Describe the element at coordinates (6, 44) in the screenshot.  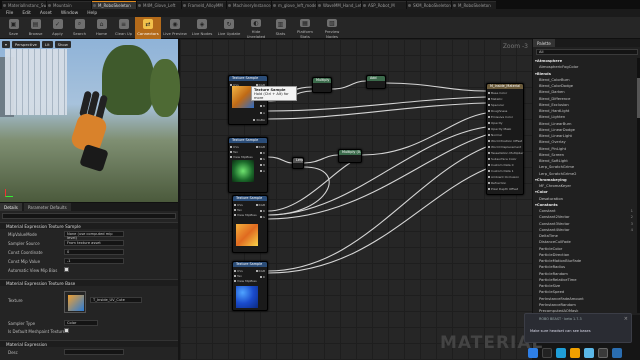
I see `viewport-menu-button: ▾` at that location.